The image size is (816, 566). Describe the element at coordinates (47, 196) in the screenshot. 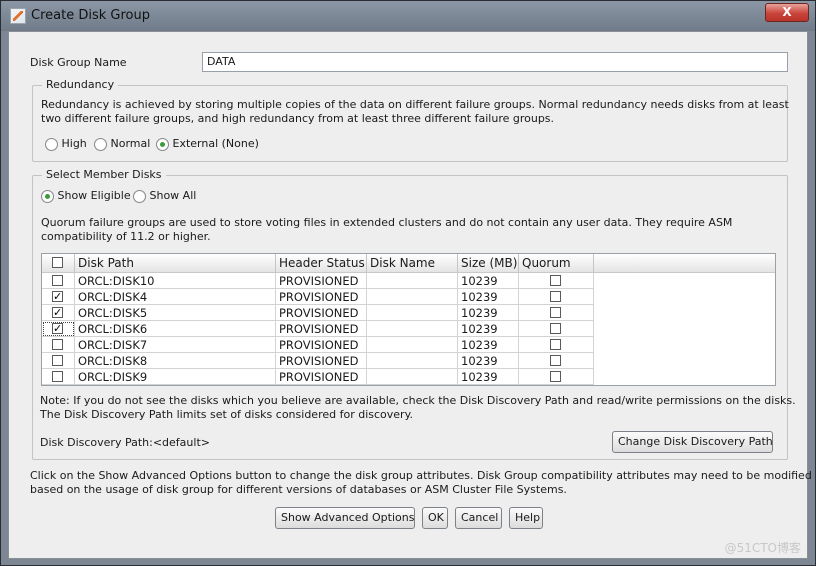

I see `radio-show-eligible-indicator` at that location.